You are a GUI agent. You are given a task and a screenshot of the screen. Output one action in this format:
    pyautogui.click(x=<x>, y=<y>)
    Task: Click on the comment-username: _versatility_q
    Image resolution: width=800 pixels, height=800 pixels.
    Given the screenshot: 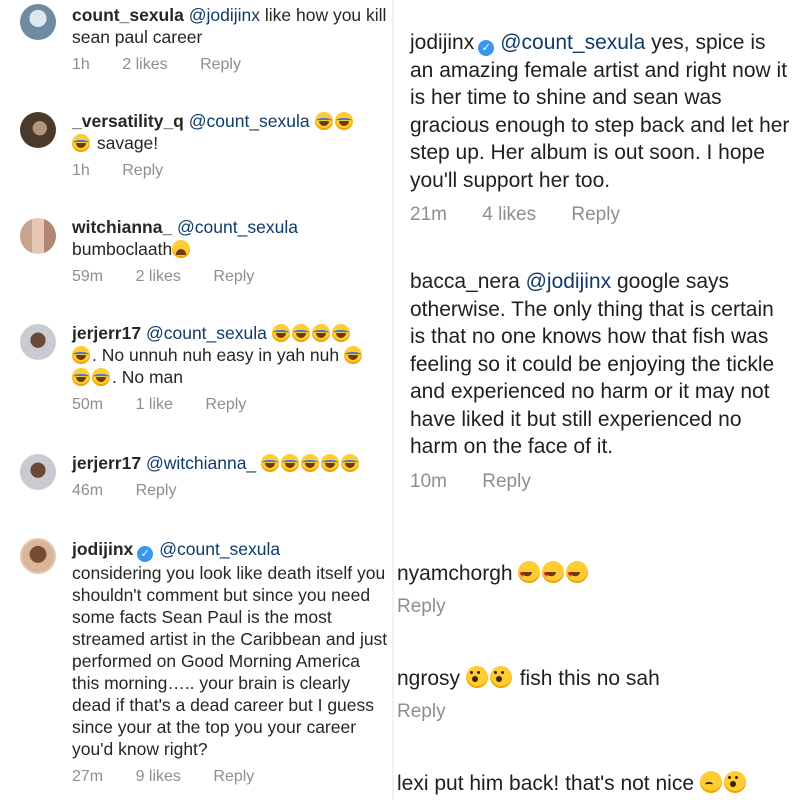 What is the action you would take?
    pyautogui.click(x=128, y=121)
    